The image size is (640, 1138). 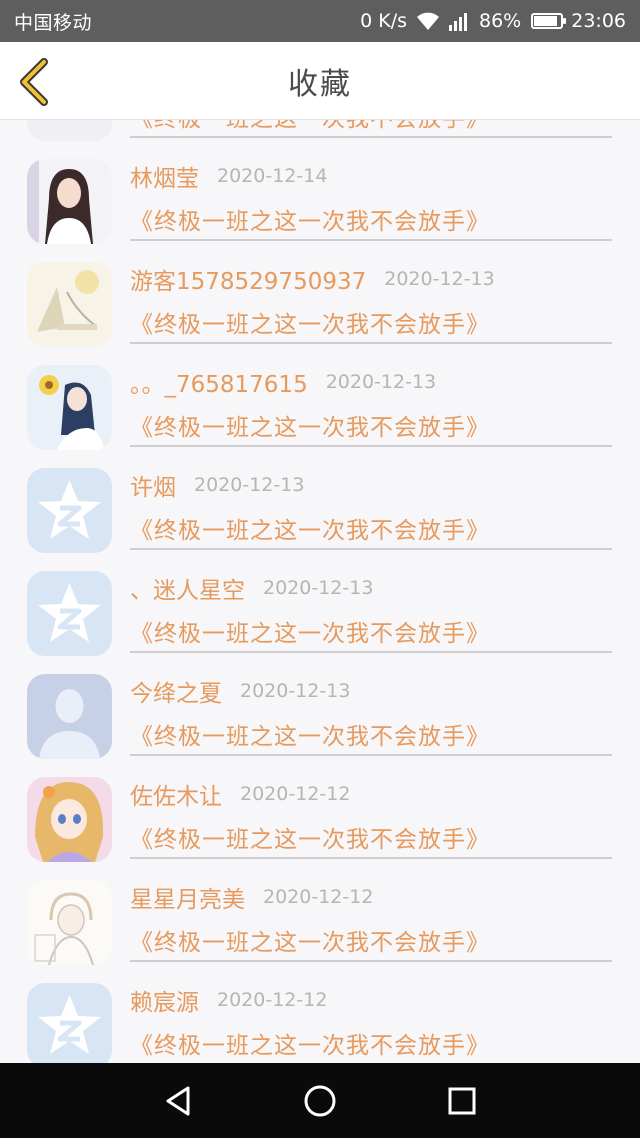 I want to click on back-chevron-icon, so click(x=36, y=82).